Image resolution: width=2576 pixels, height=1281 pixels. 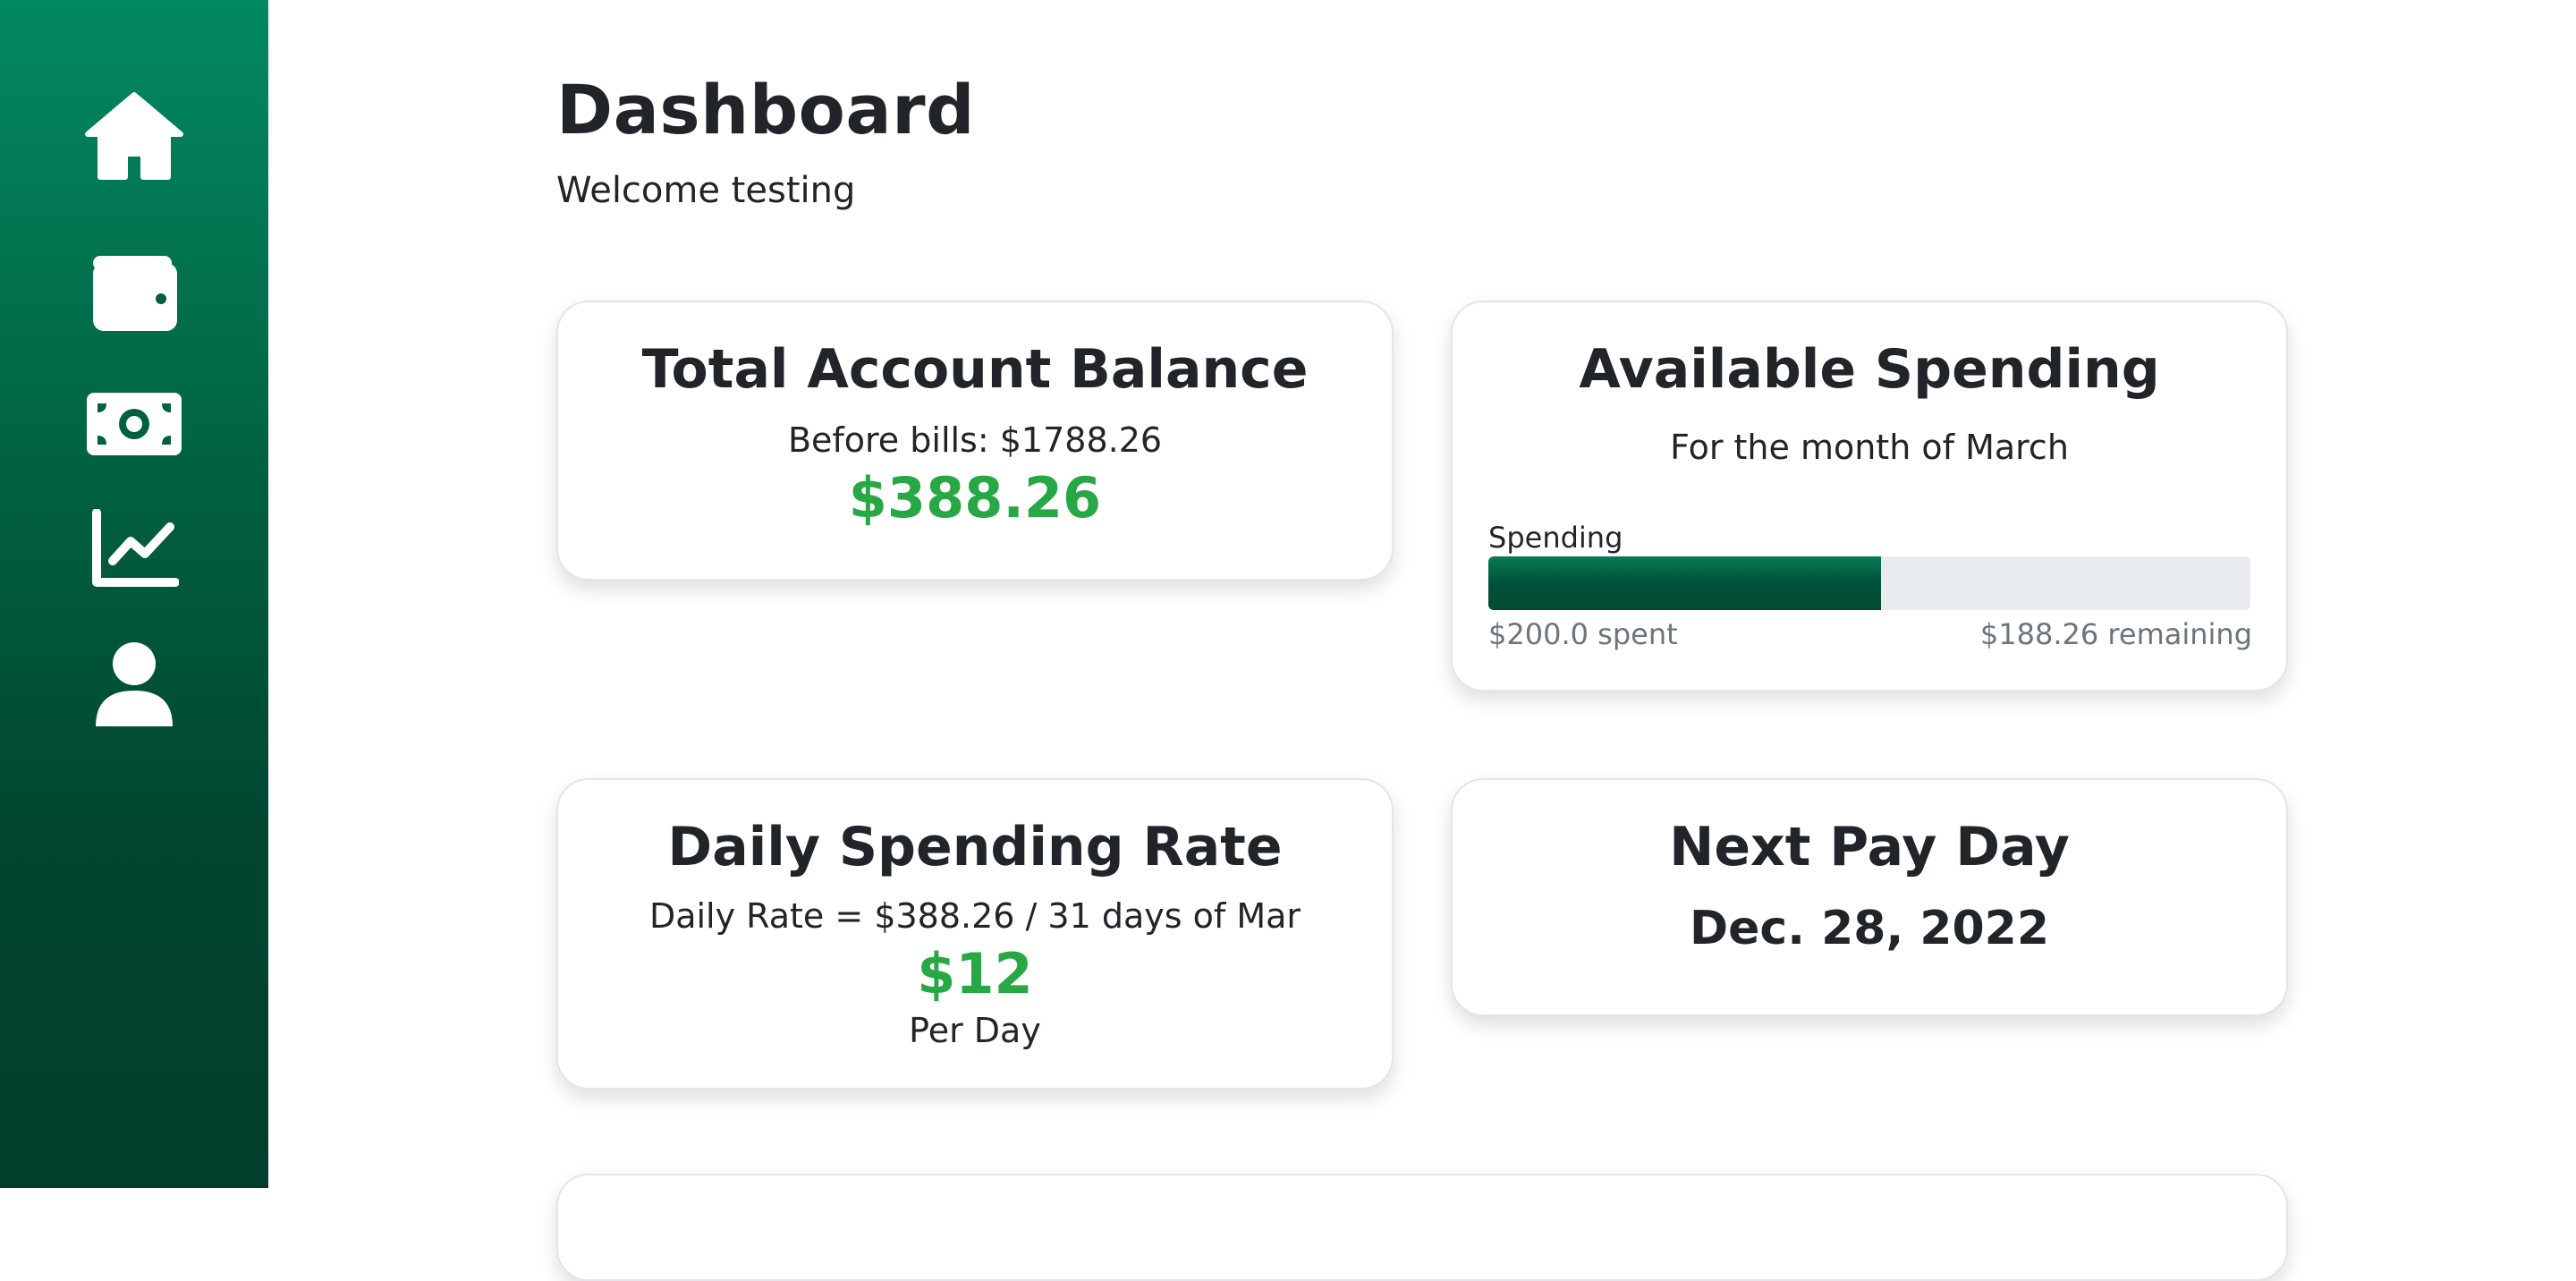 I want to click on per-day-label: Per Day, so click(x=975, y=1030).